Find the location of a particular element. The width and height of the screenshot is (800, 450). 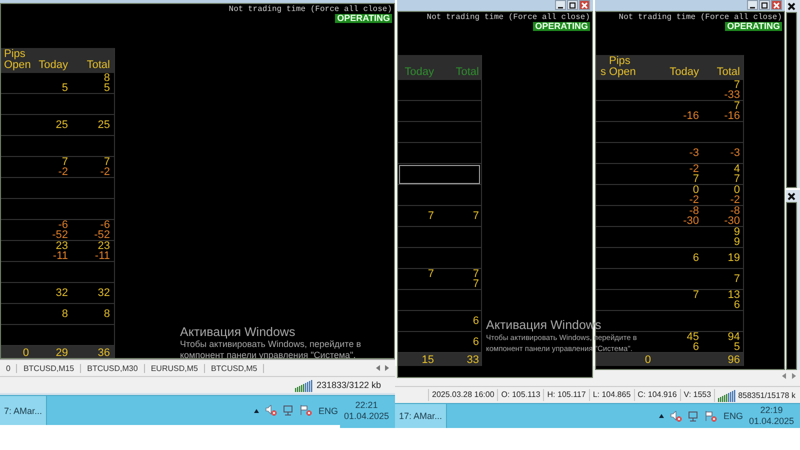

activation-text: Чтобы активировать Windows, перейдите в is located at coordinates (270, 344).